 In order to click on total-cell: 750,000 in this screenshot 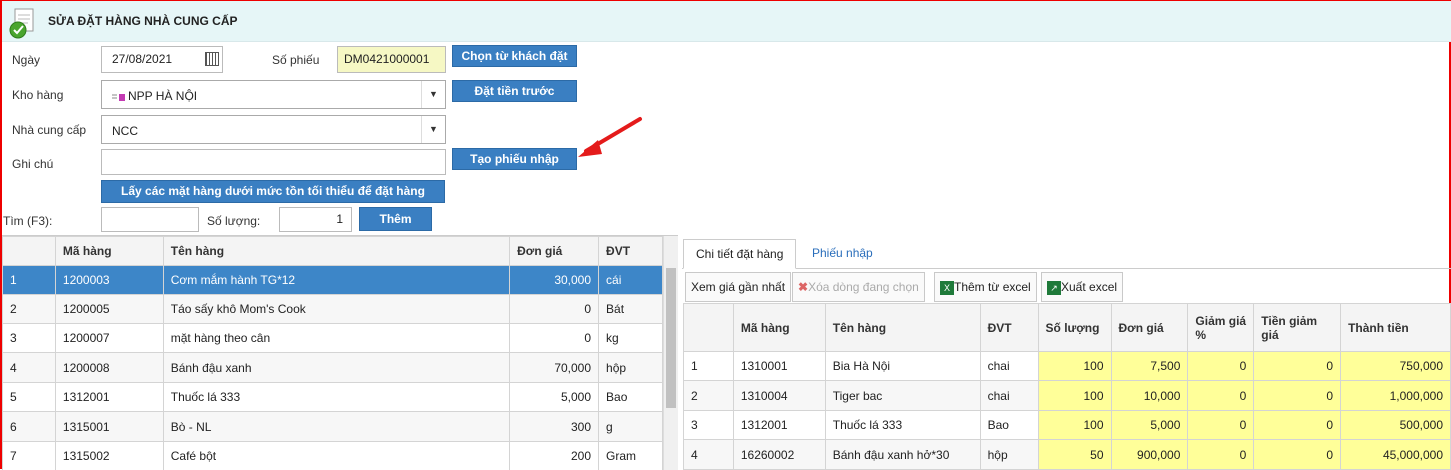, I will do `click(1396, 366)`.